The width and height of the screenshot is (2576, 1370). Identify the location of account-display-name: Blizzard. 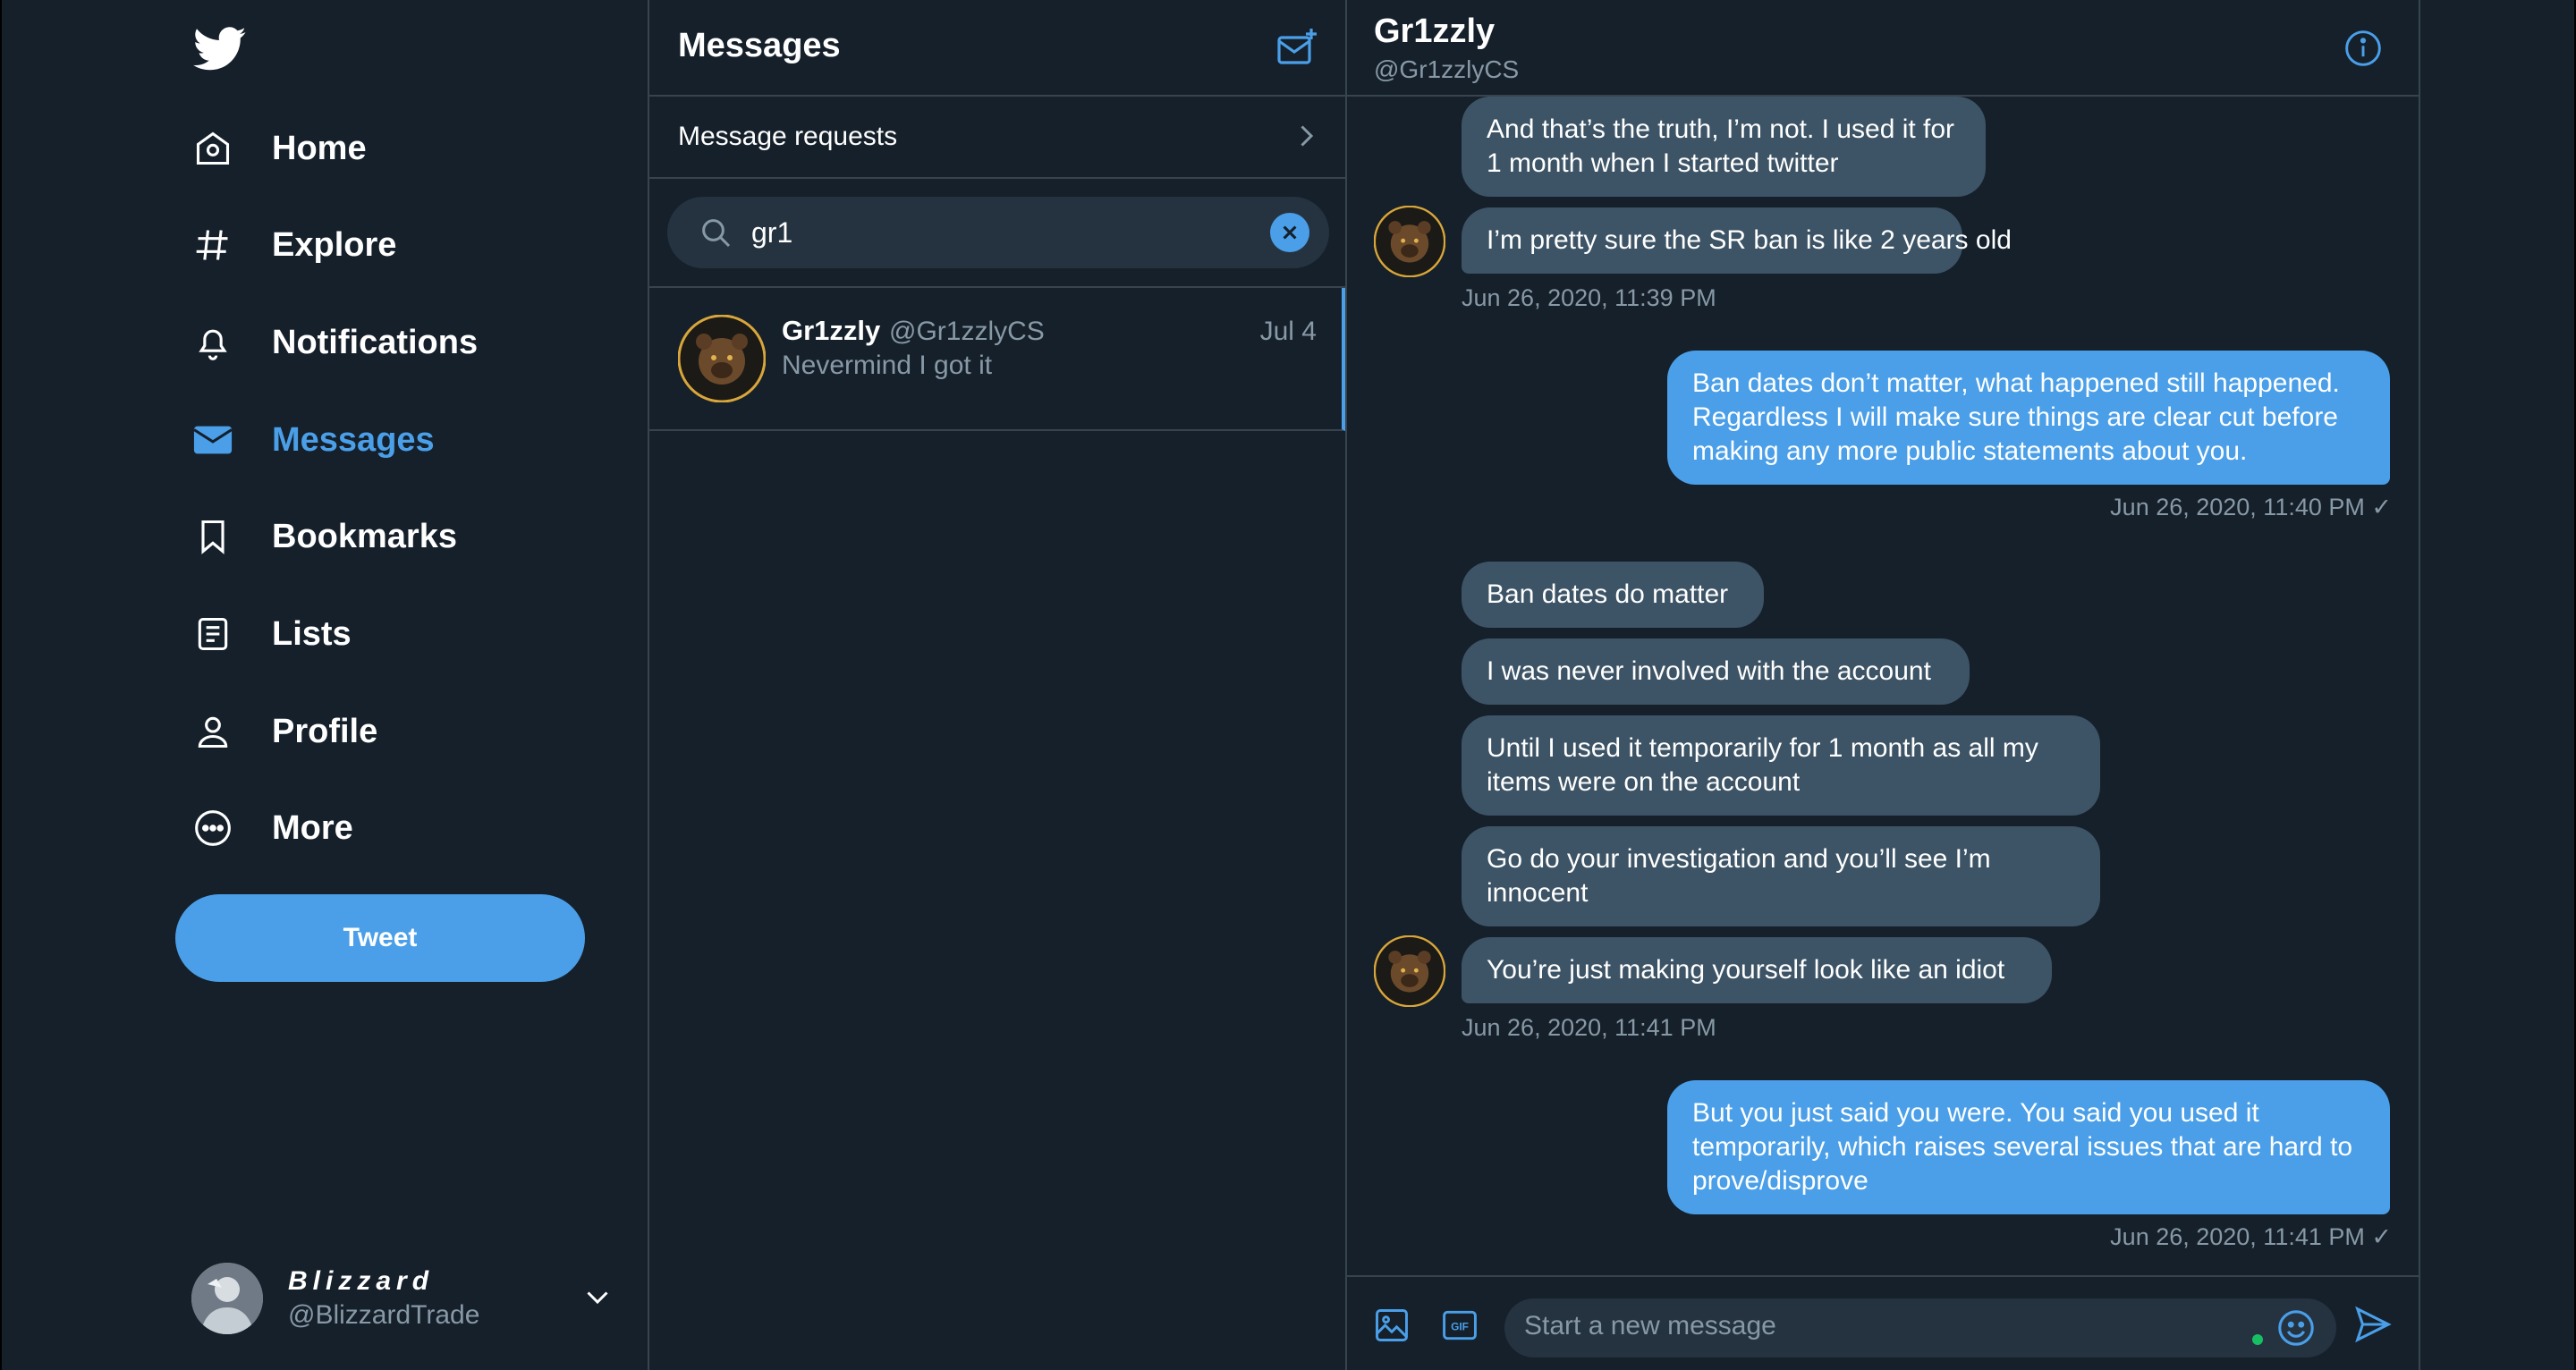
(361, 1281).